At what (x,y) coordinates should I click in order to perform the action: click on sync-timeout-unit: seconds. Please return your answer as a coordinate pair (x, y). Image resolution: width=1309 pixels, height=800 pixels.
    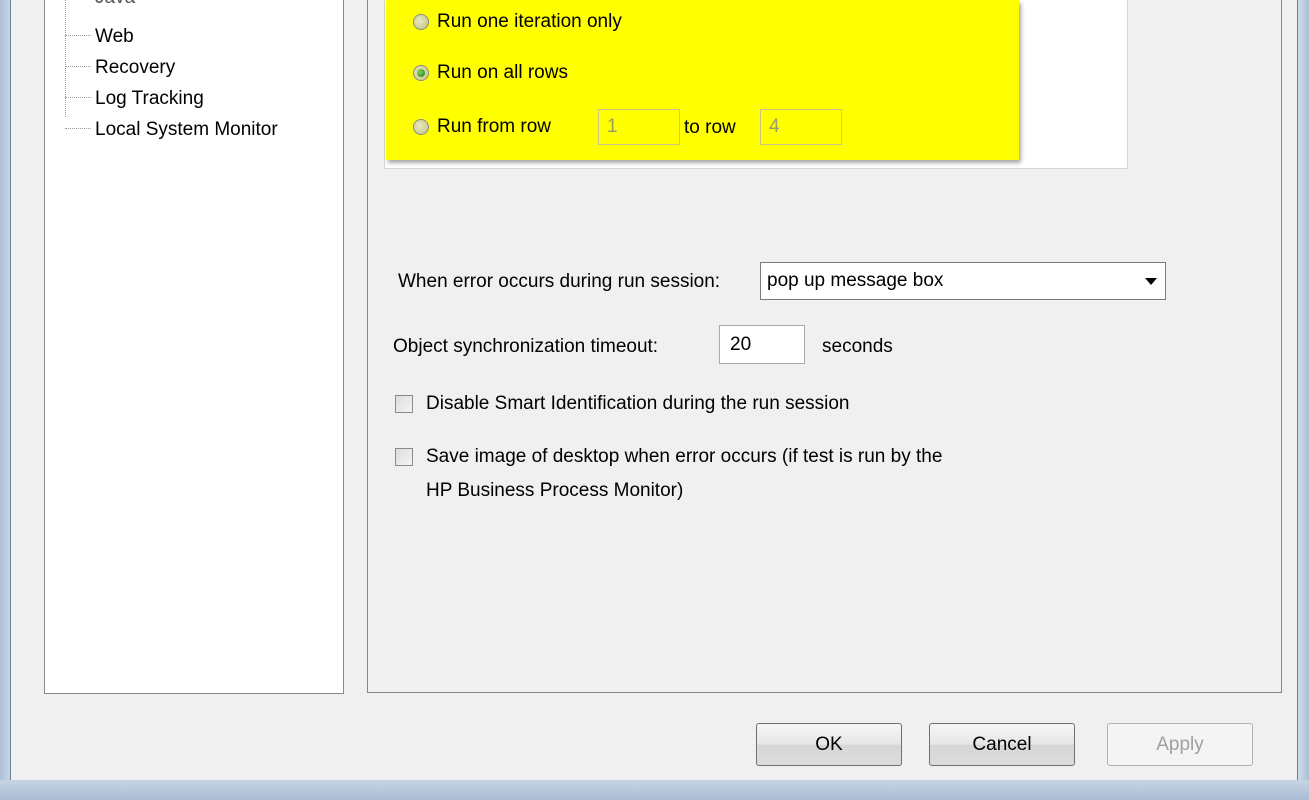
    Looking at the image, I should click on (857, 346).